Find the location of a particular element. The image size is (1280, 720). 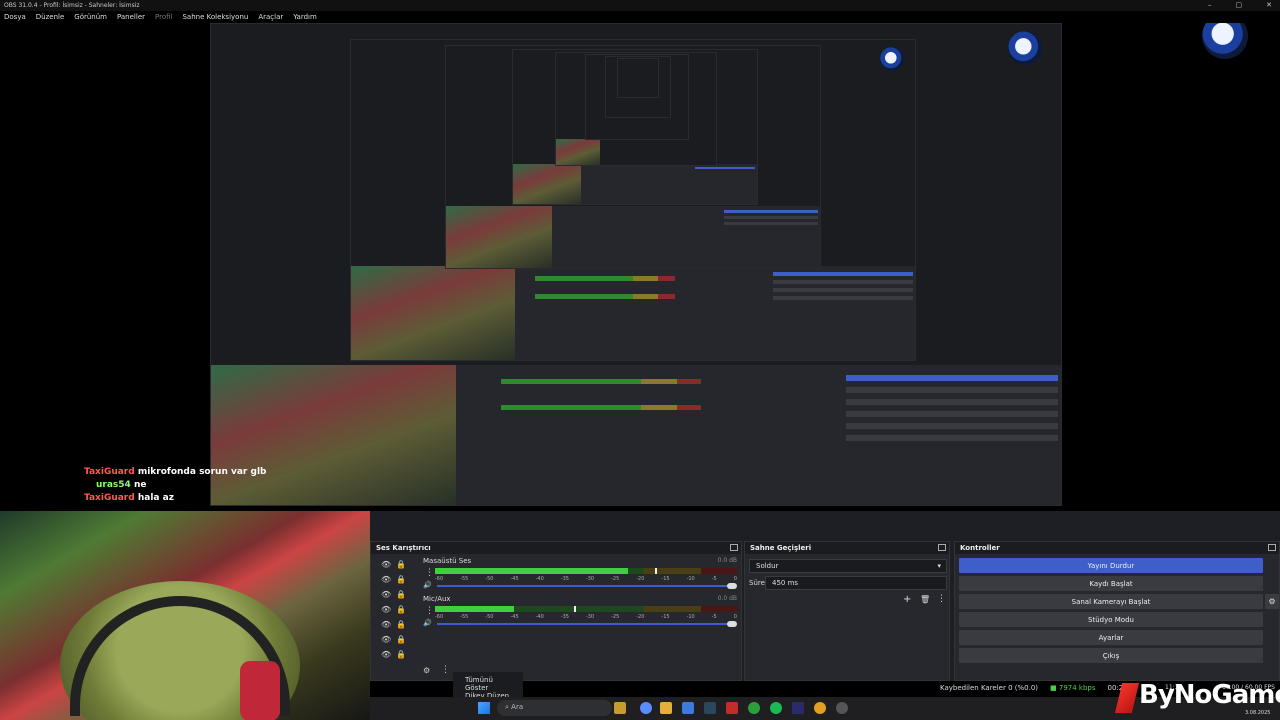

brand-logo-icon is located at coordinates (1127, 698).